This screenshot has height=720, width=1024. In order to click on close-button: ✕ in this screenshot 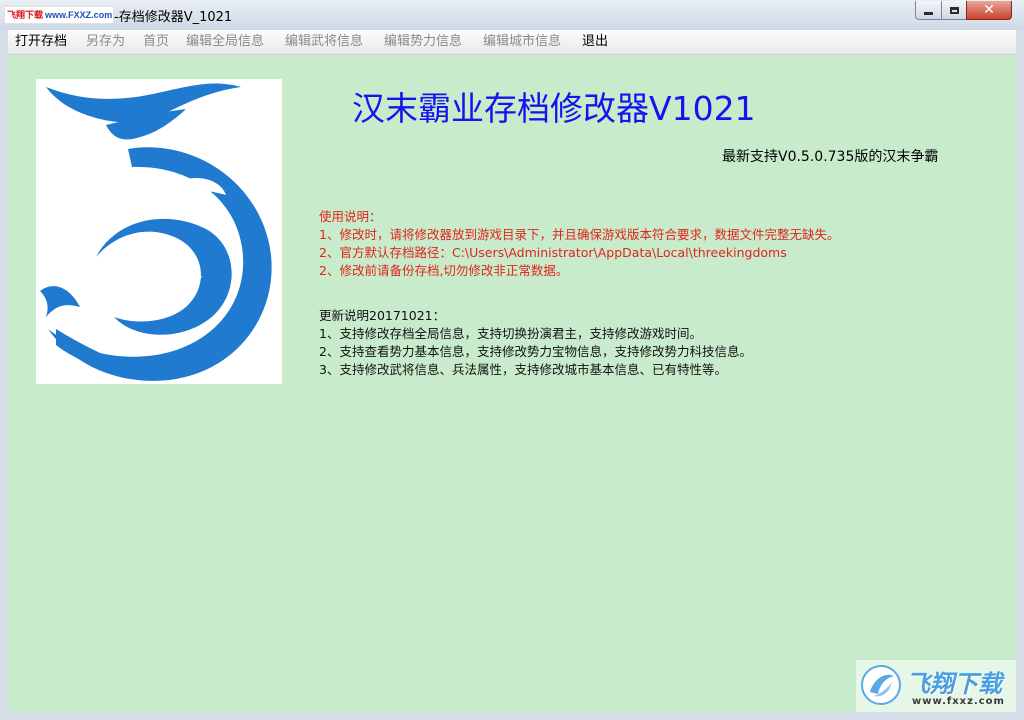, I will do `click(989, 10)`.